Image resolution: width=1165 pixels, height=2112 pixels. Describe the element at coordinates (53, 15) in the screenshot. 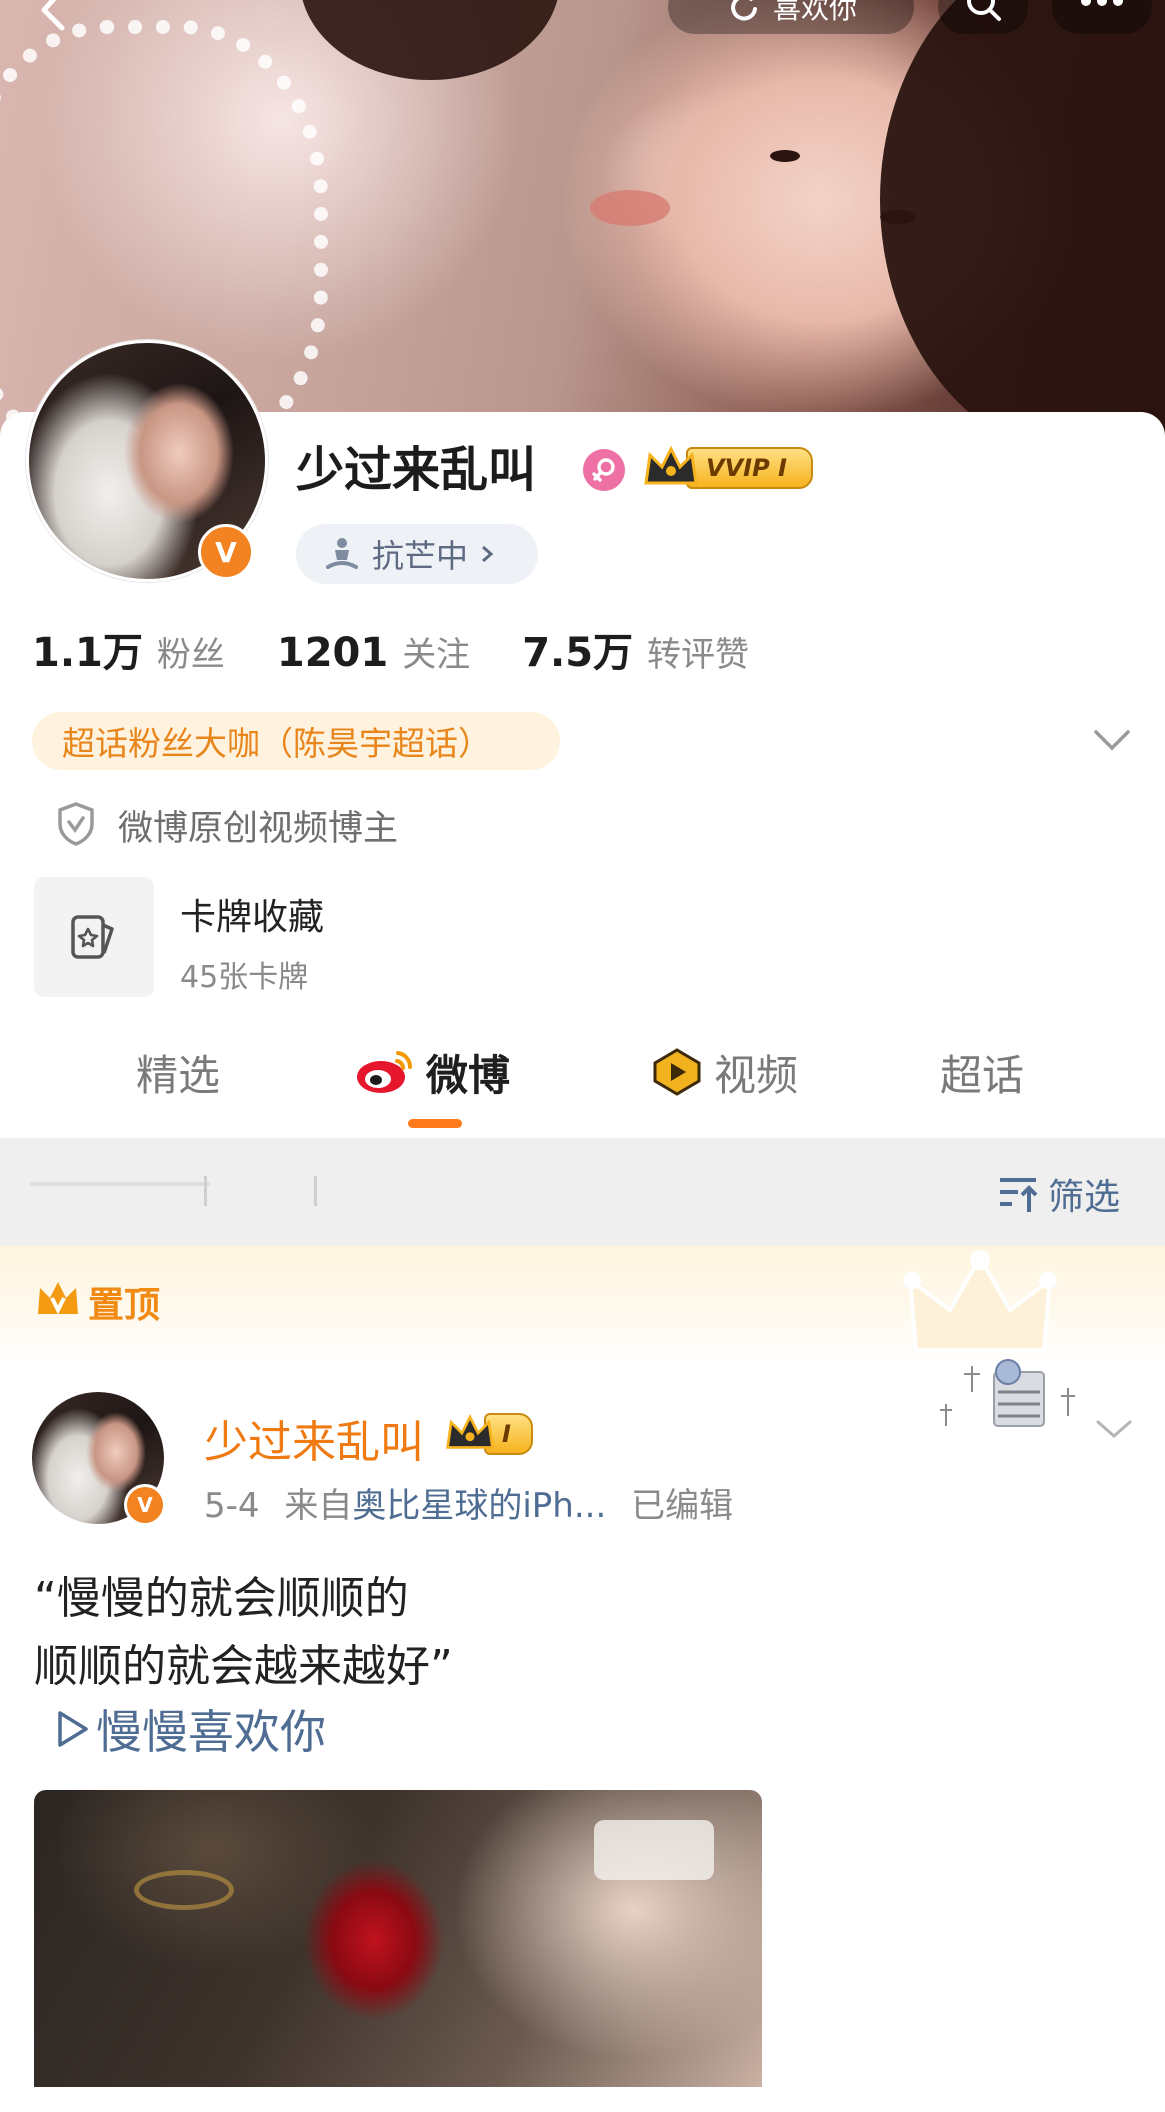

I see `back-arrow-icon` at that location.